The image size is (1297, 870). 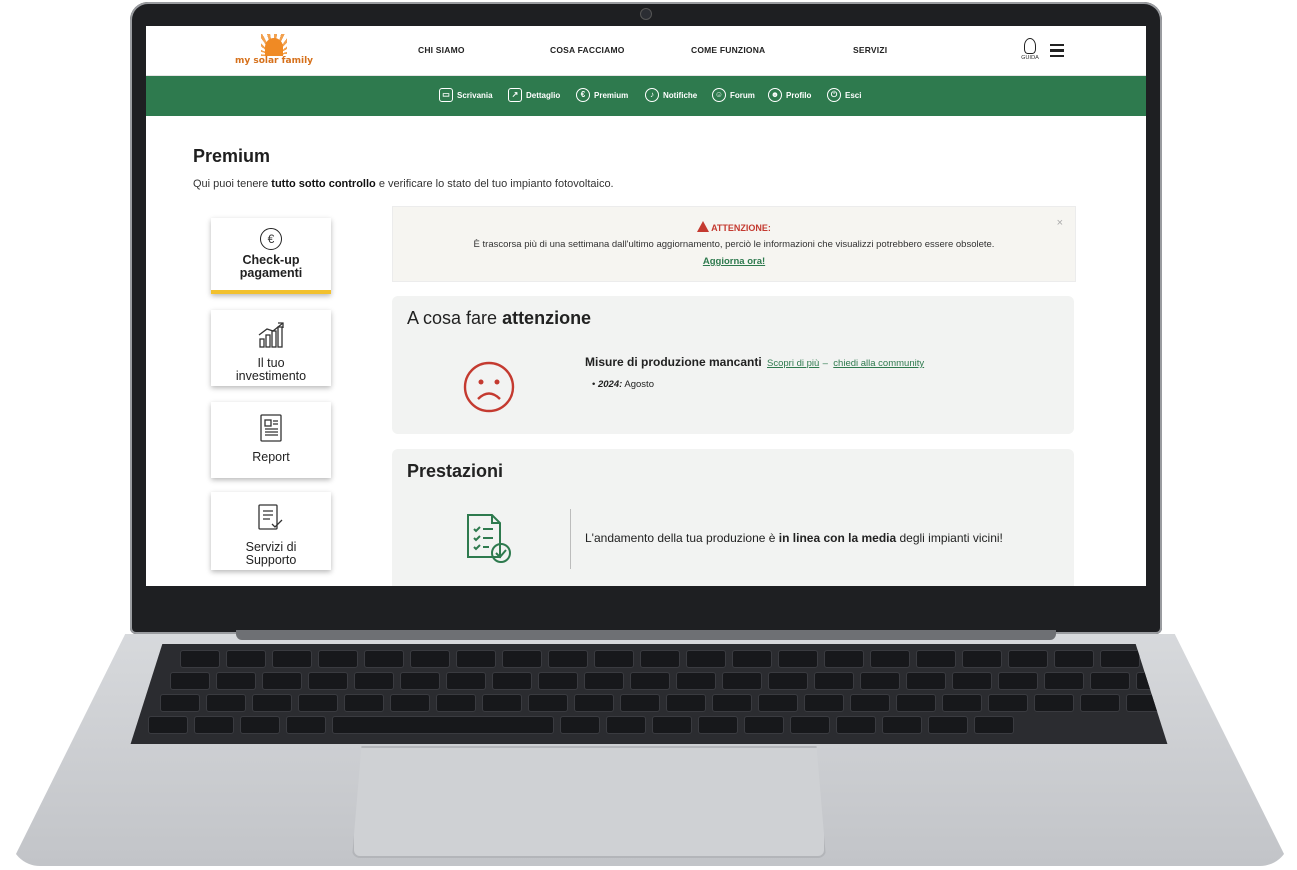 I want to click on lightbulb-icon, so click(x=1030, y=46).